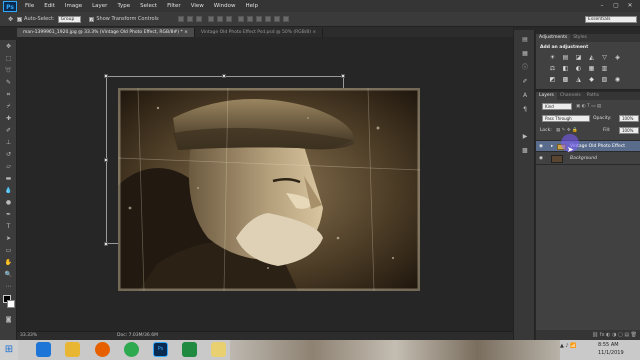 The height and width of the screenshot is (360, 640). What do you see at coordinates (197, 6) in the screenshot?
I see `menu-view: View` at bounding box center [197, 6].